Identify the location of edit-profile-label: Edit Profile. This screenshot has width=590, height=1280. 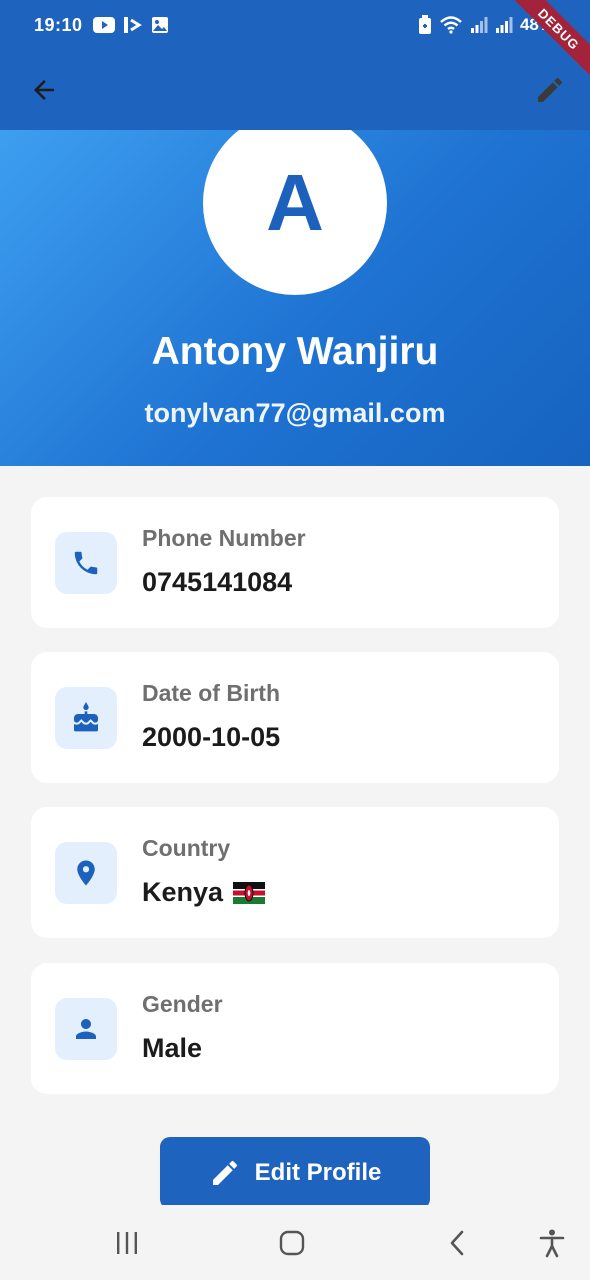
(318, 1172).